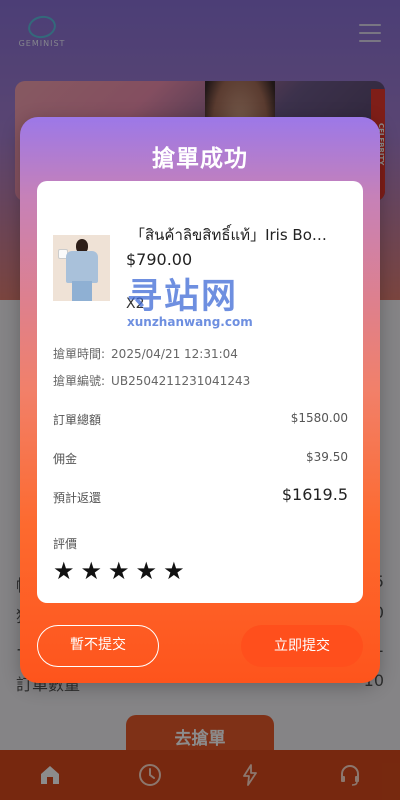  What do you see at coordinates (77, 420) in the screenshot?
I see `order-total-label: 訂單總額` at bounding box center [77, 420].